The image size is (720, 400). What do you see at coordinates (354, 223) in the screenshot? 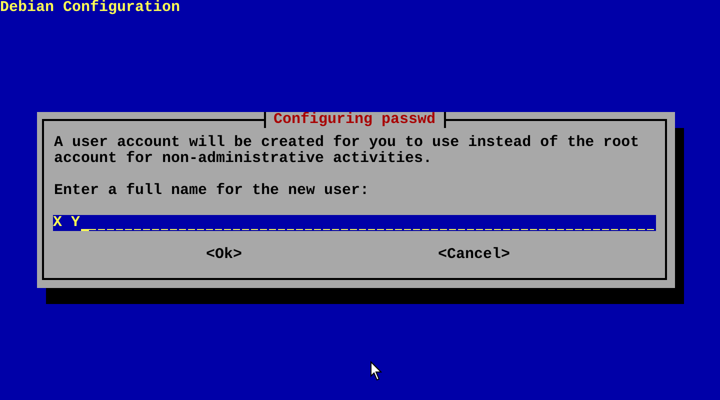
I see `full-name-field: X Y` at bounding box center [354, 223].